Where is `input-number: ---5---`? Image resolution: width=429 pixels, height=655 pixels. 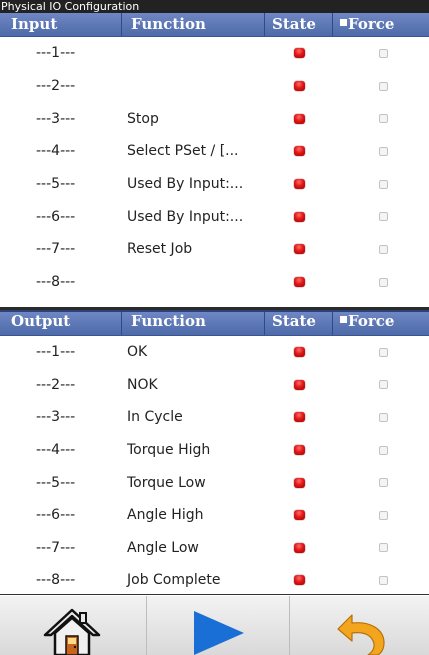
input-number: ---5--- is located at coordinates (56, 184).